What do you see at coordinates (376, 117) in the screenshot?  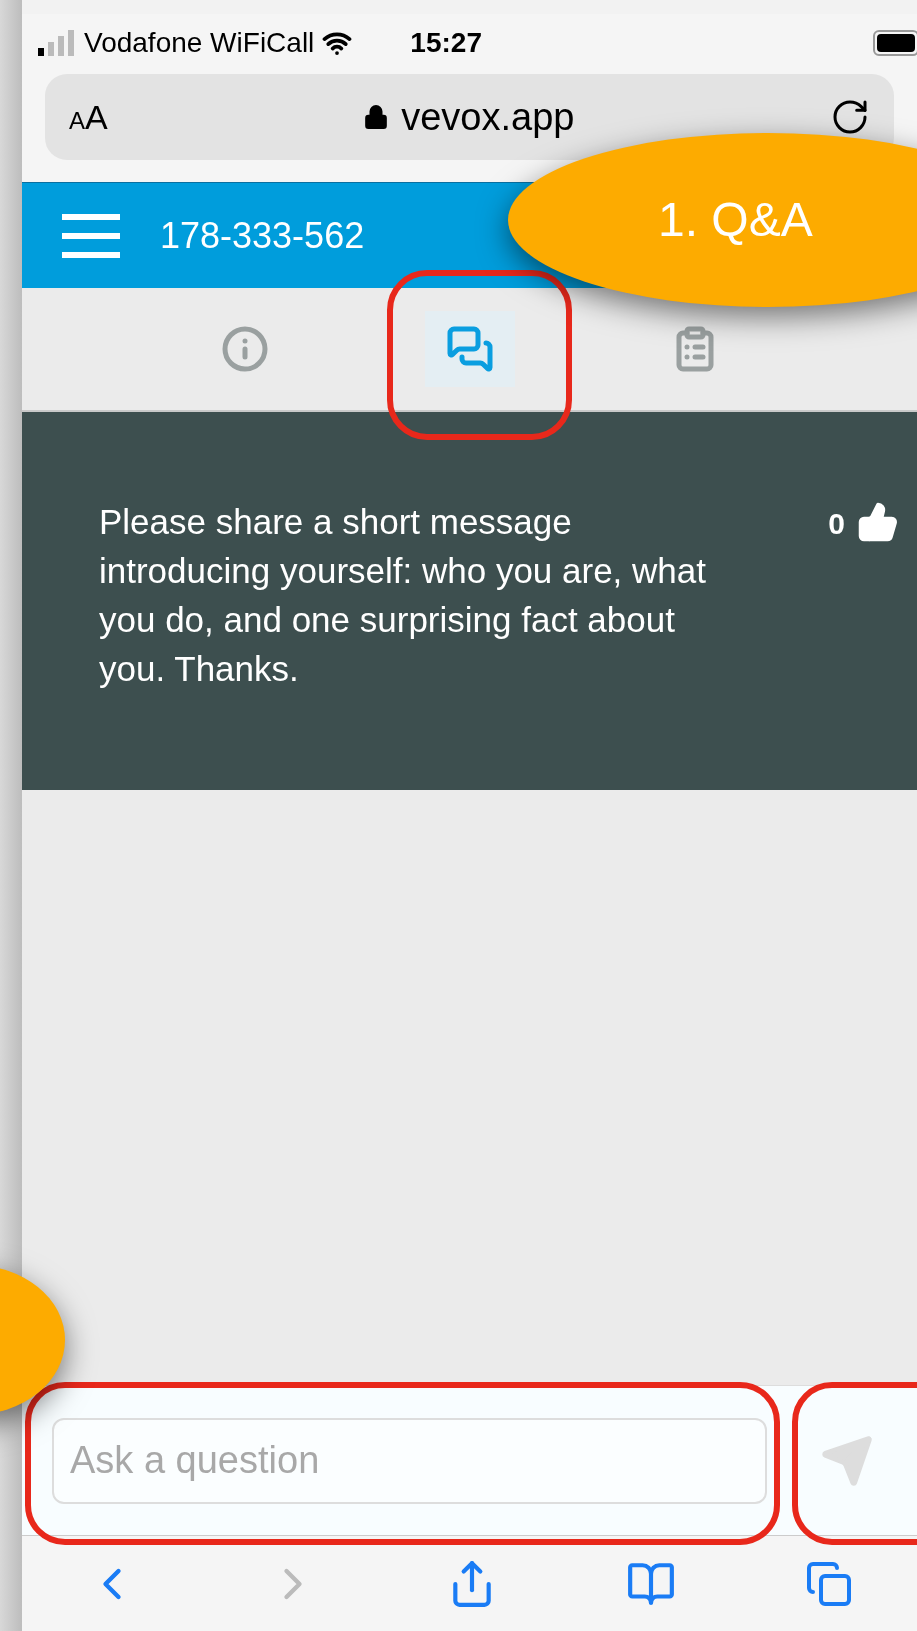 I see `lock-icon` at bounding box center [376, 117].